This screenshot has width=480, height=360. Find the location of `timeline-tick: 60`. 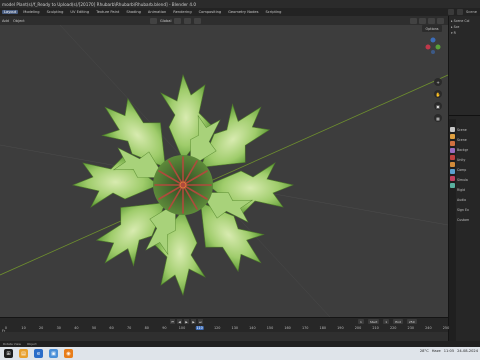

timeline-tick: 60 is located at coordinates (111, 328).